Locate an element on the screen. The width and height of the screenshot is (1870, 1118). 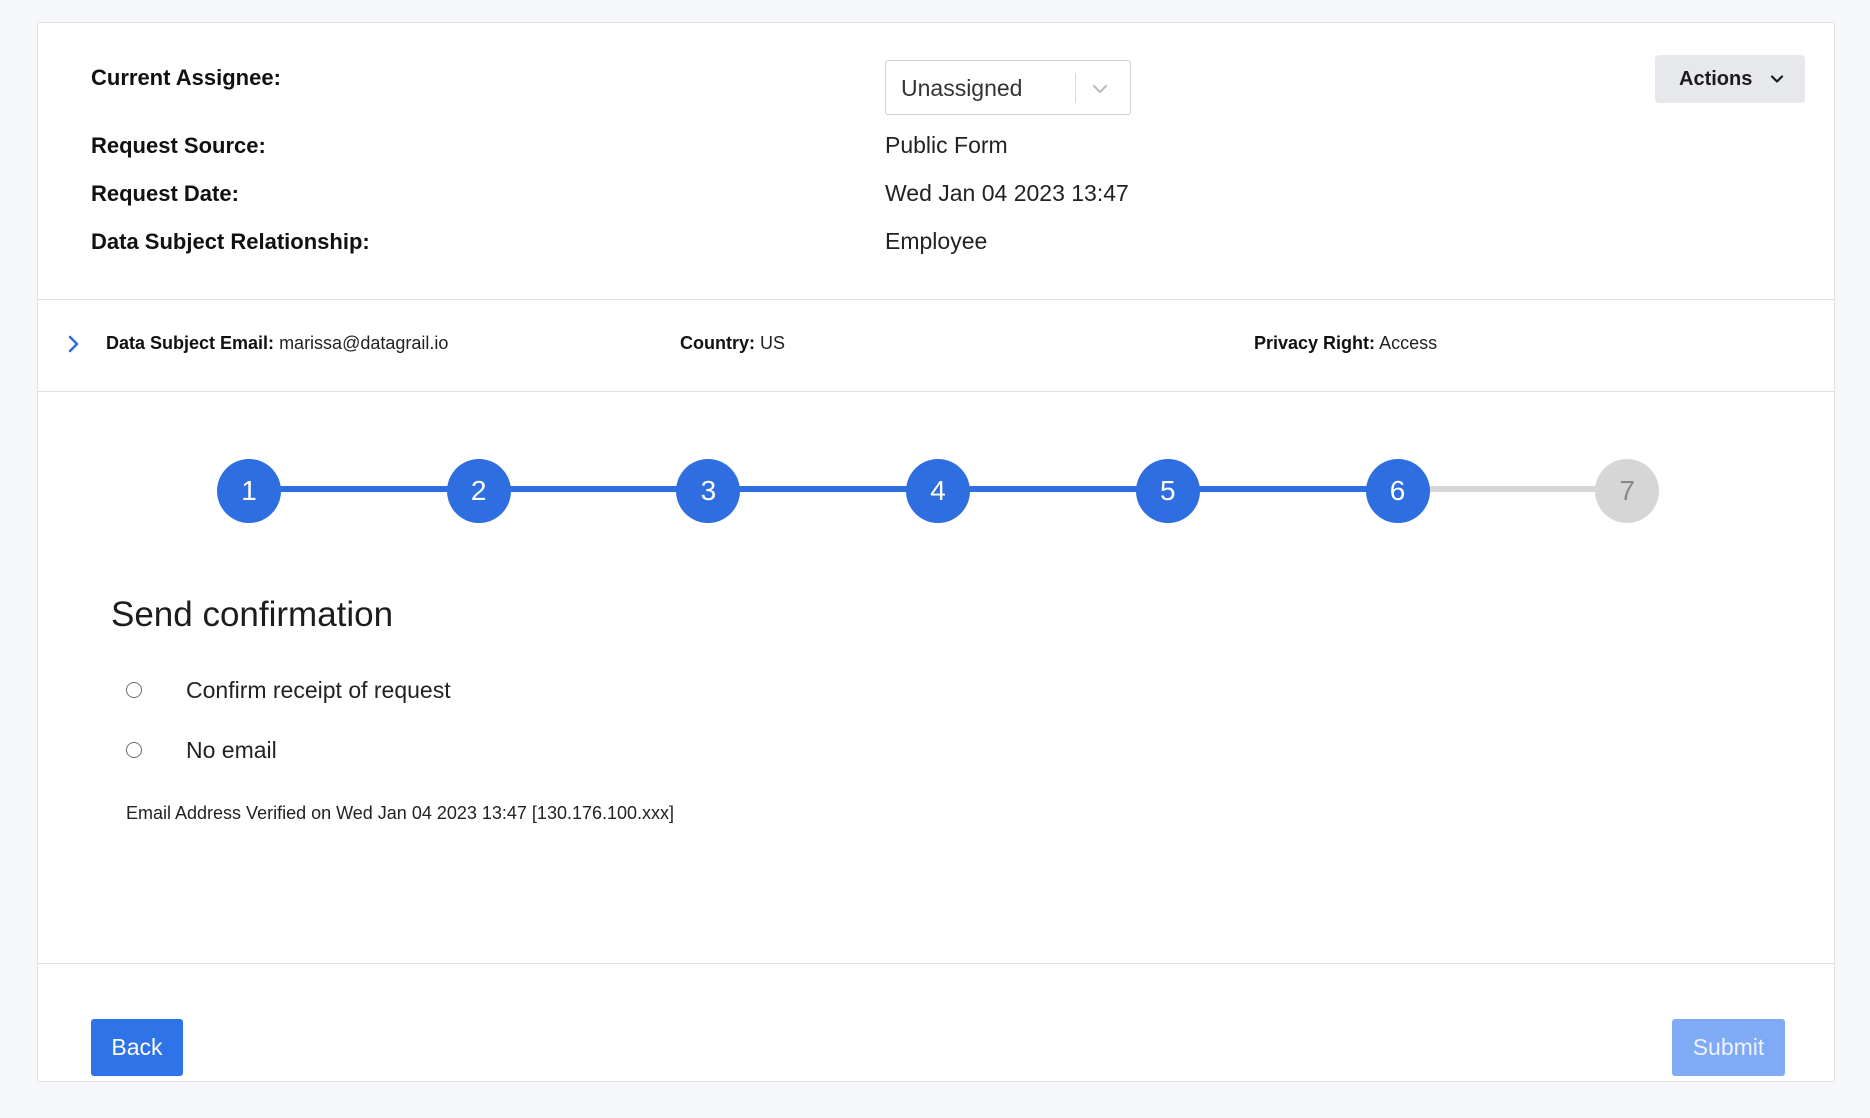
submit-button: Submit is located at coordinates (1728, 1047).